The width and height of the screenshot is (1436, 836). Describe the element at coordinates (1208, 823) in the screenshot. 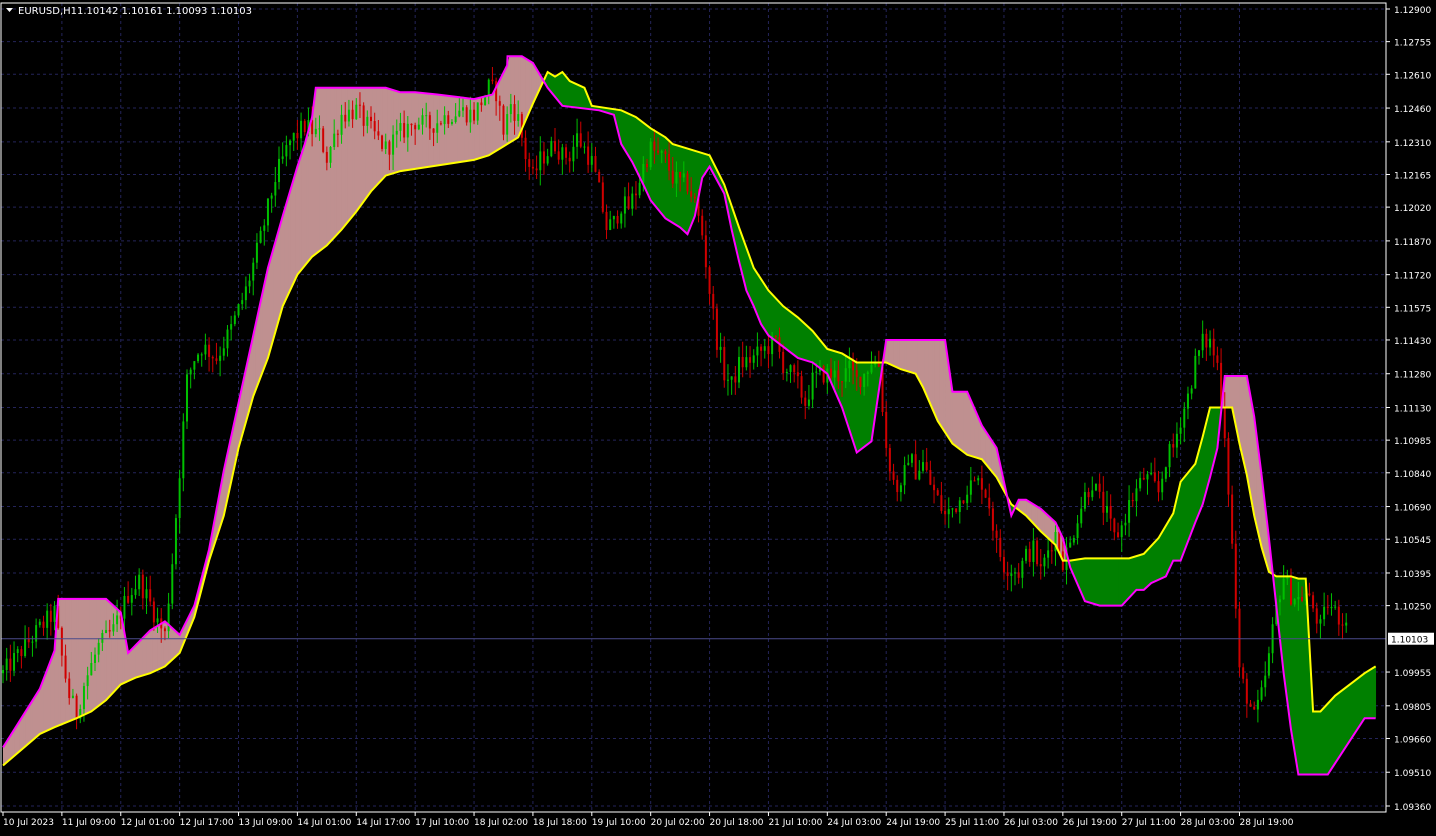

I see `x-tick-label: 28 Jul 03:00` at that location.